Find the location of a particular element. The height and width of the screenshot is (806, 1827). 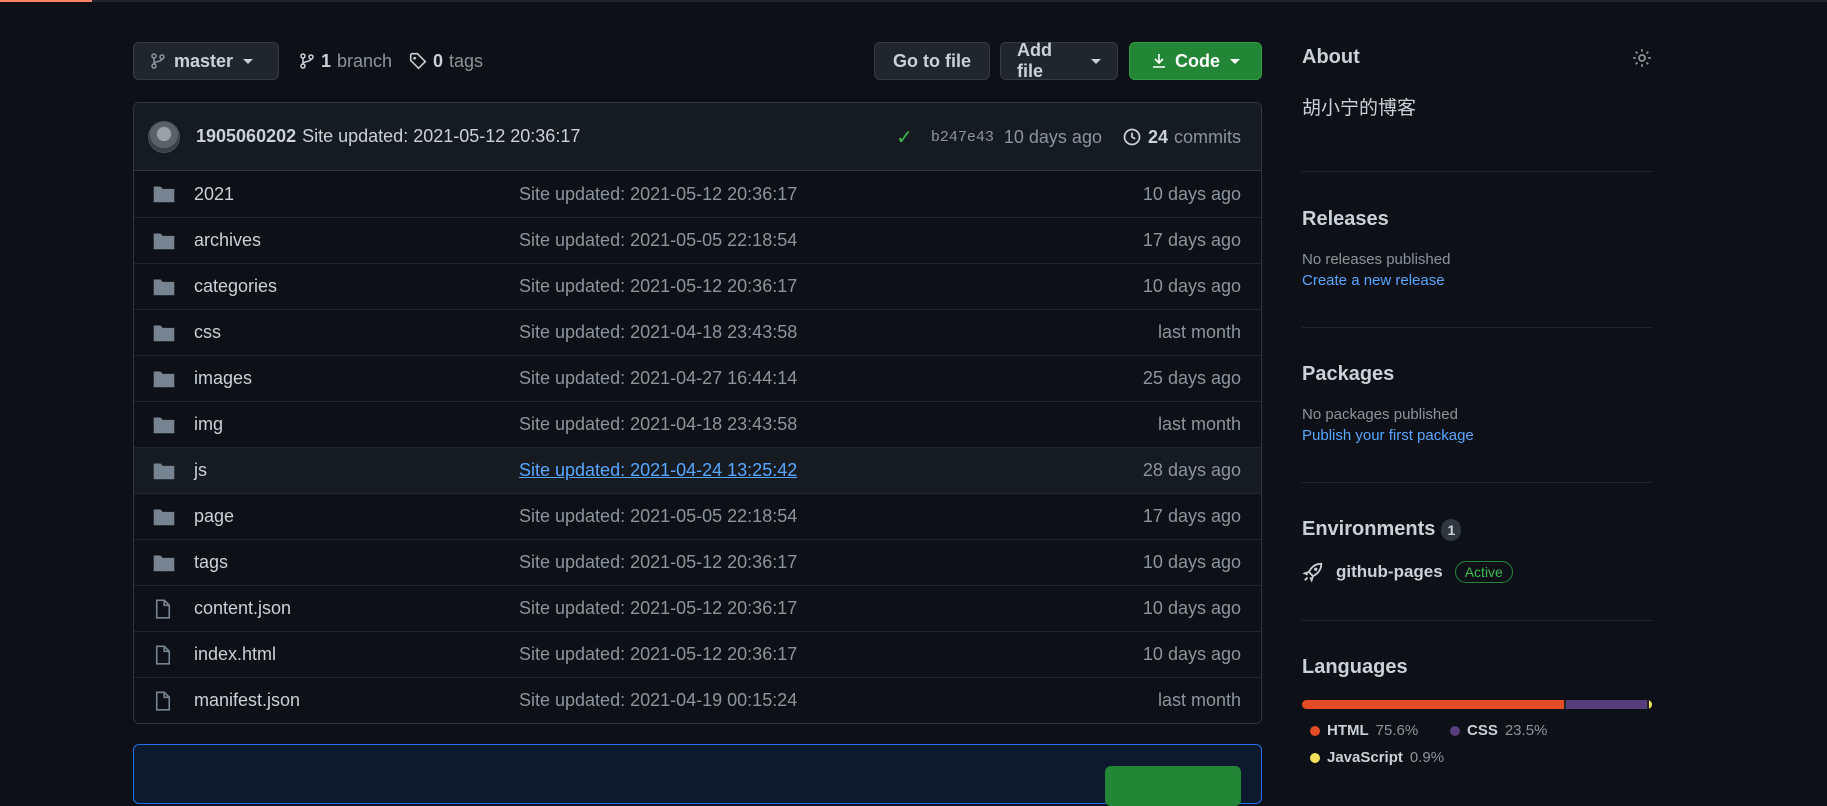

languages-bar is located at coordinates (1477, 704).